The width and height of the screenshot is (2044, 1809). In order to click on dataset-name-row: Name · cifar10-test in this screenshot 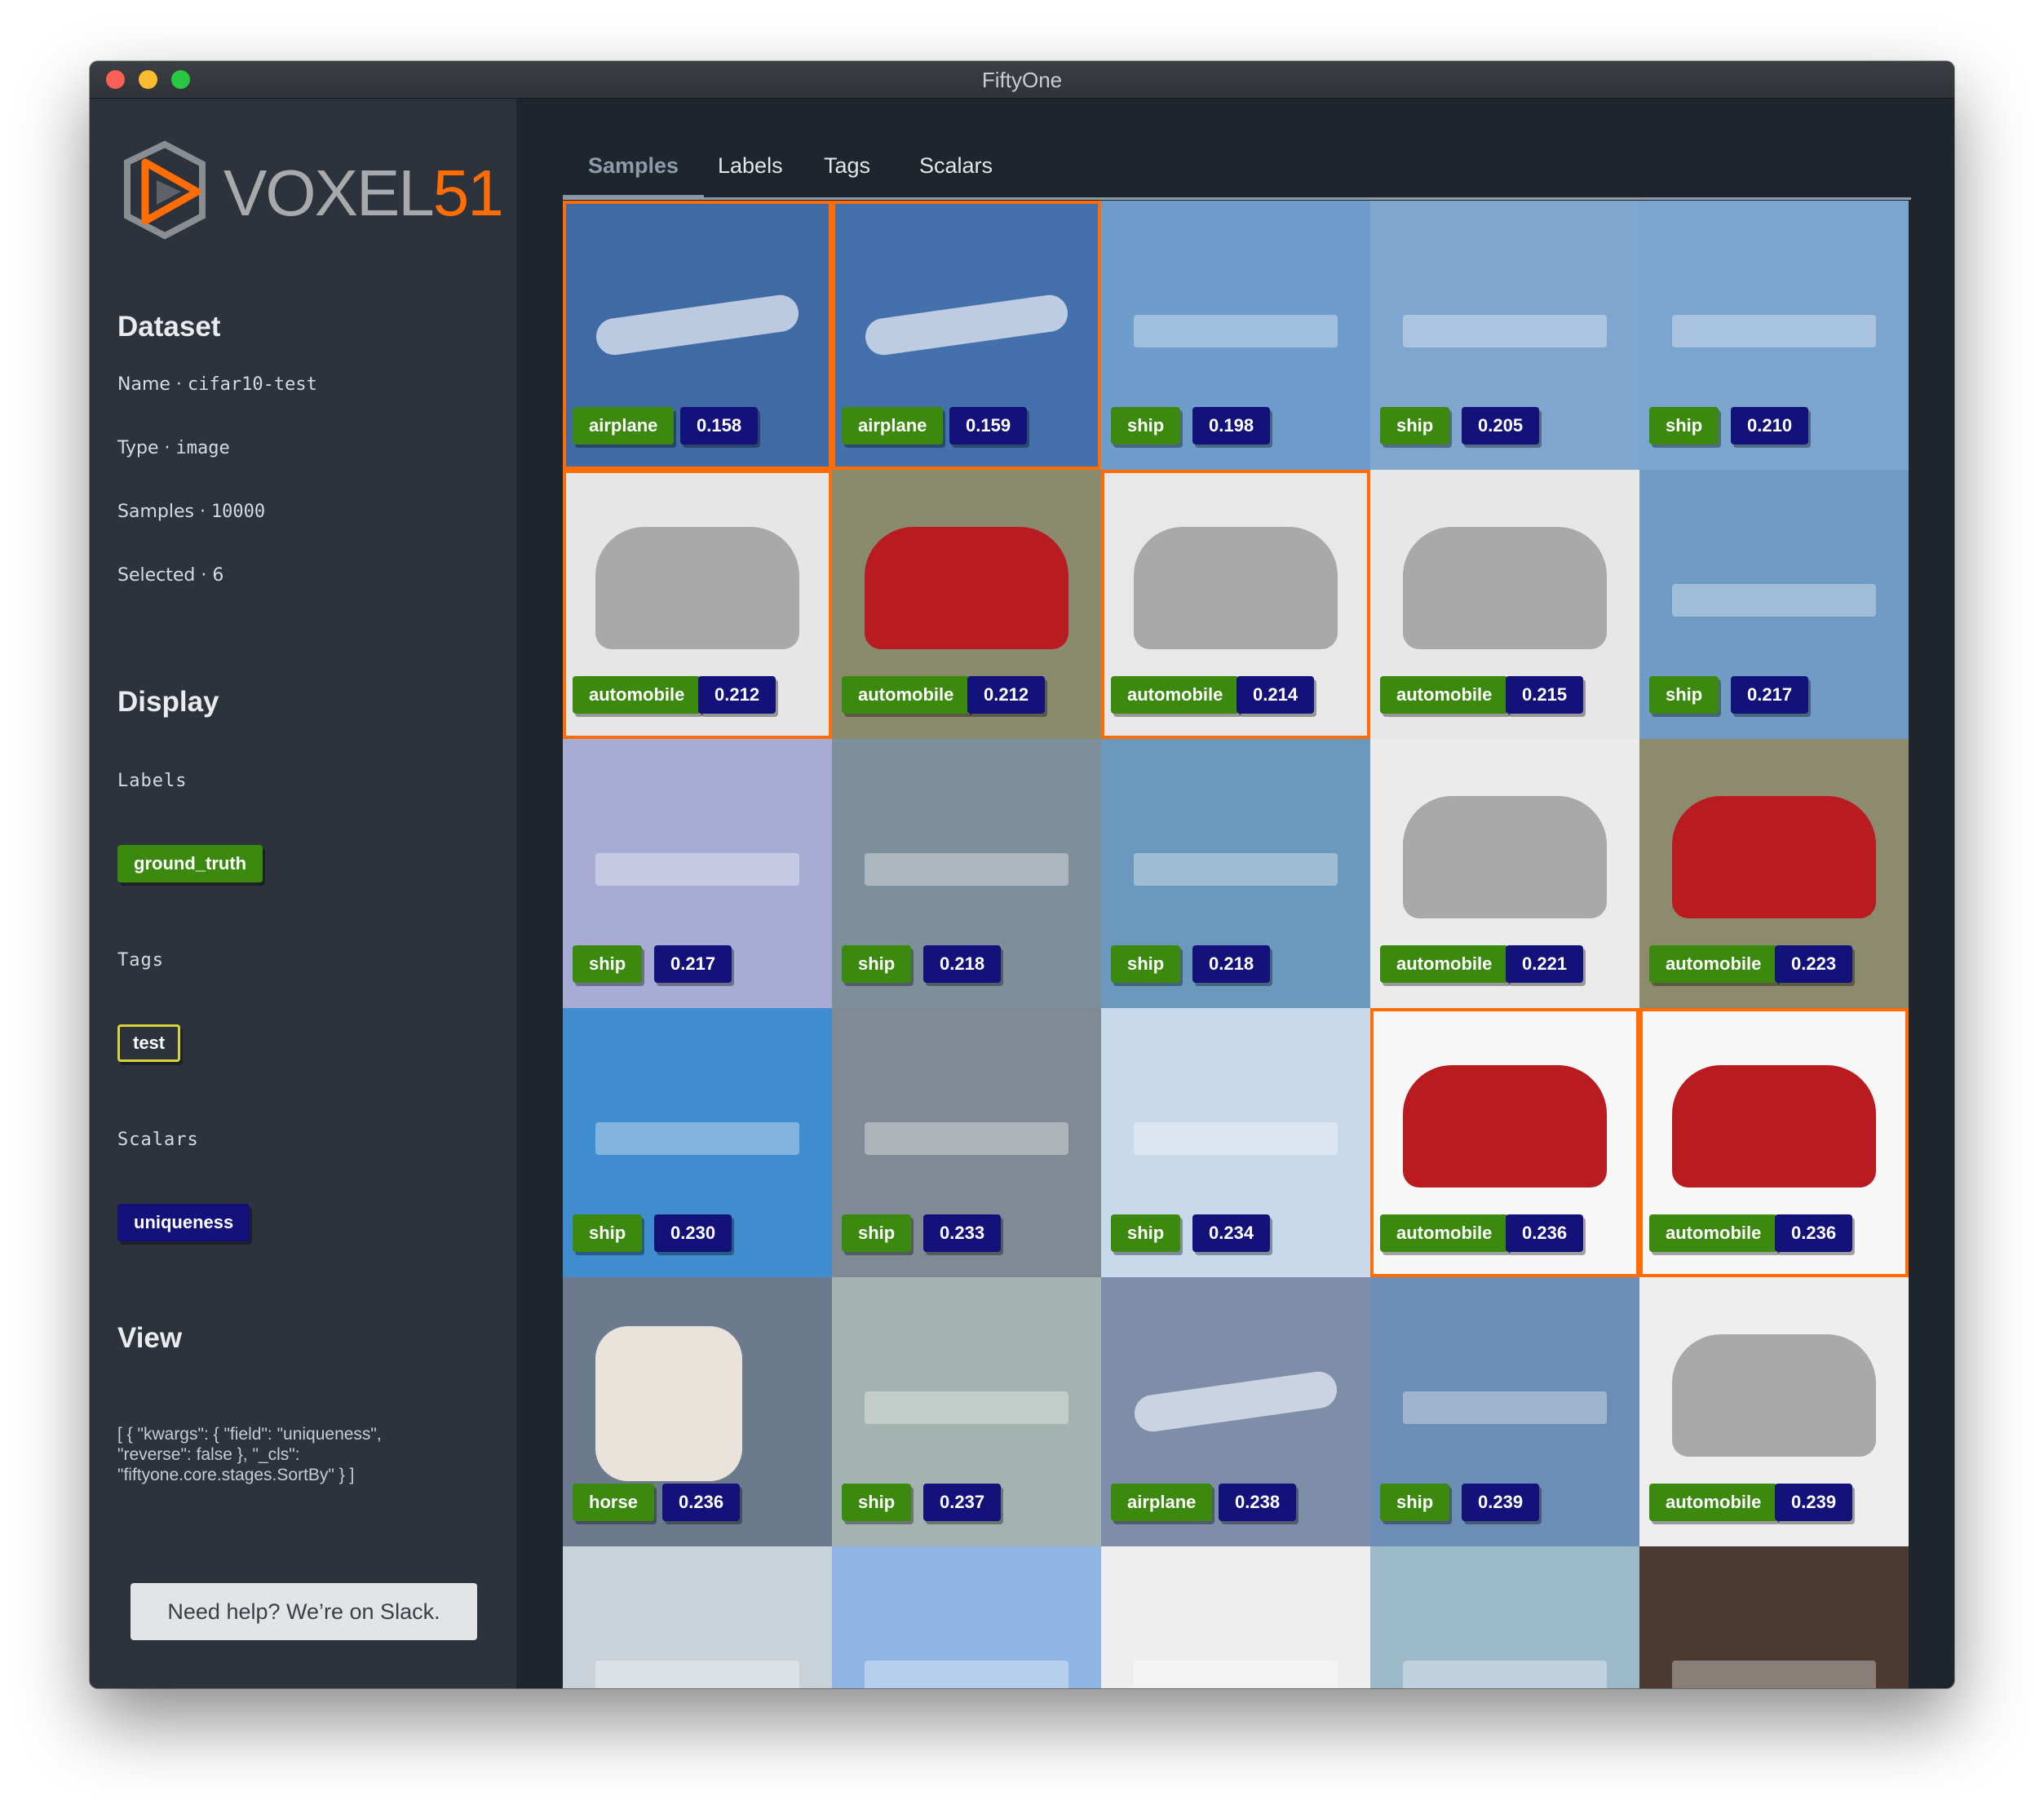, I will do `click(217, 384)`.